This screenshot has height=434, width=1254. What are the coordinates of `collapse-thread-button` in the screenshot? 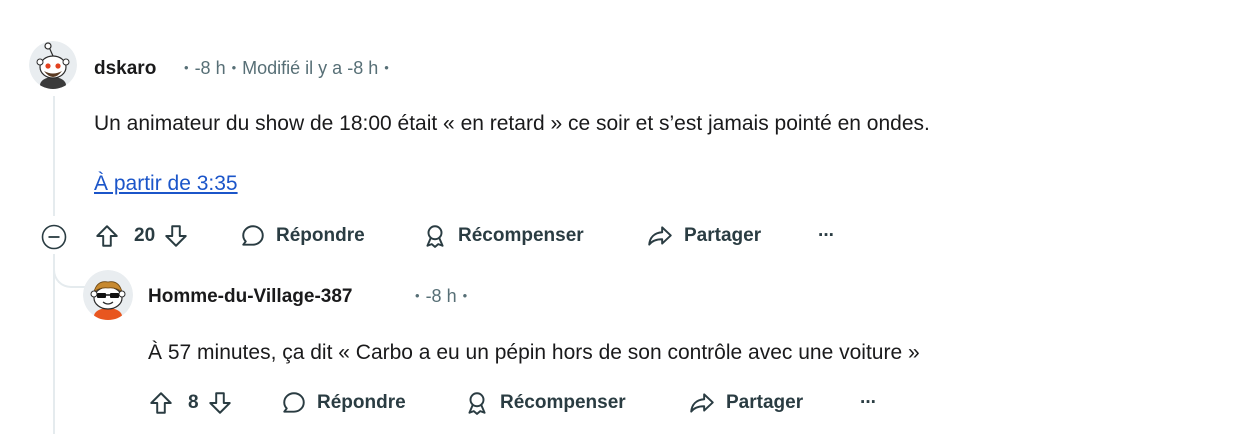 It's located at (54, 237).